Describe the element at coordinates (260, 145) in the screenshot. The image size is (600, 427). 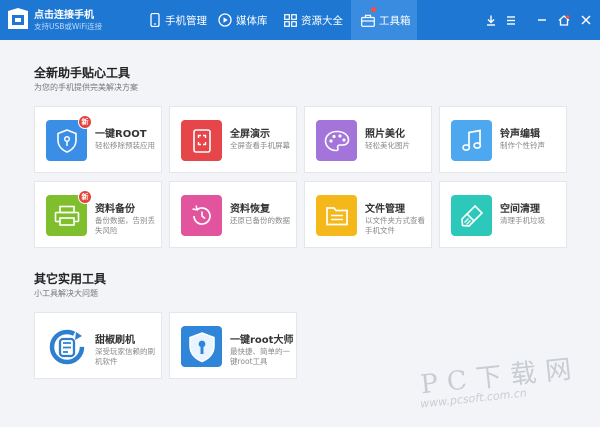
I see `tool-desc: 全屏查看手机屏幕` at that location.